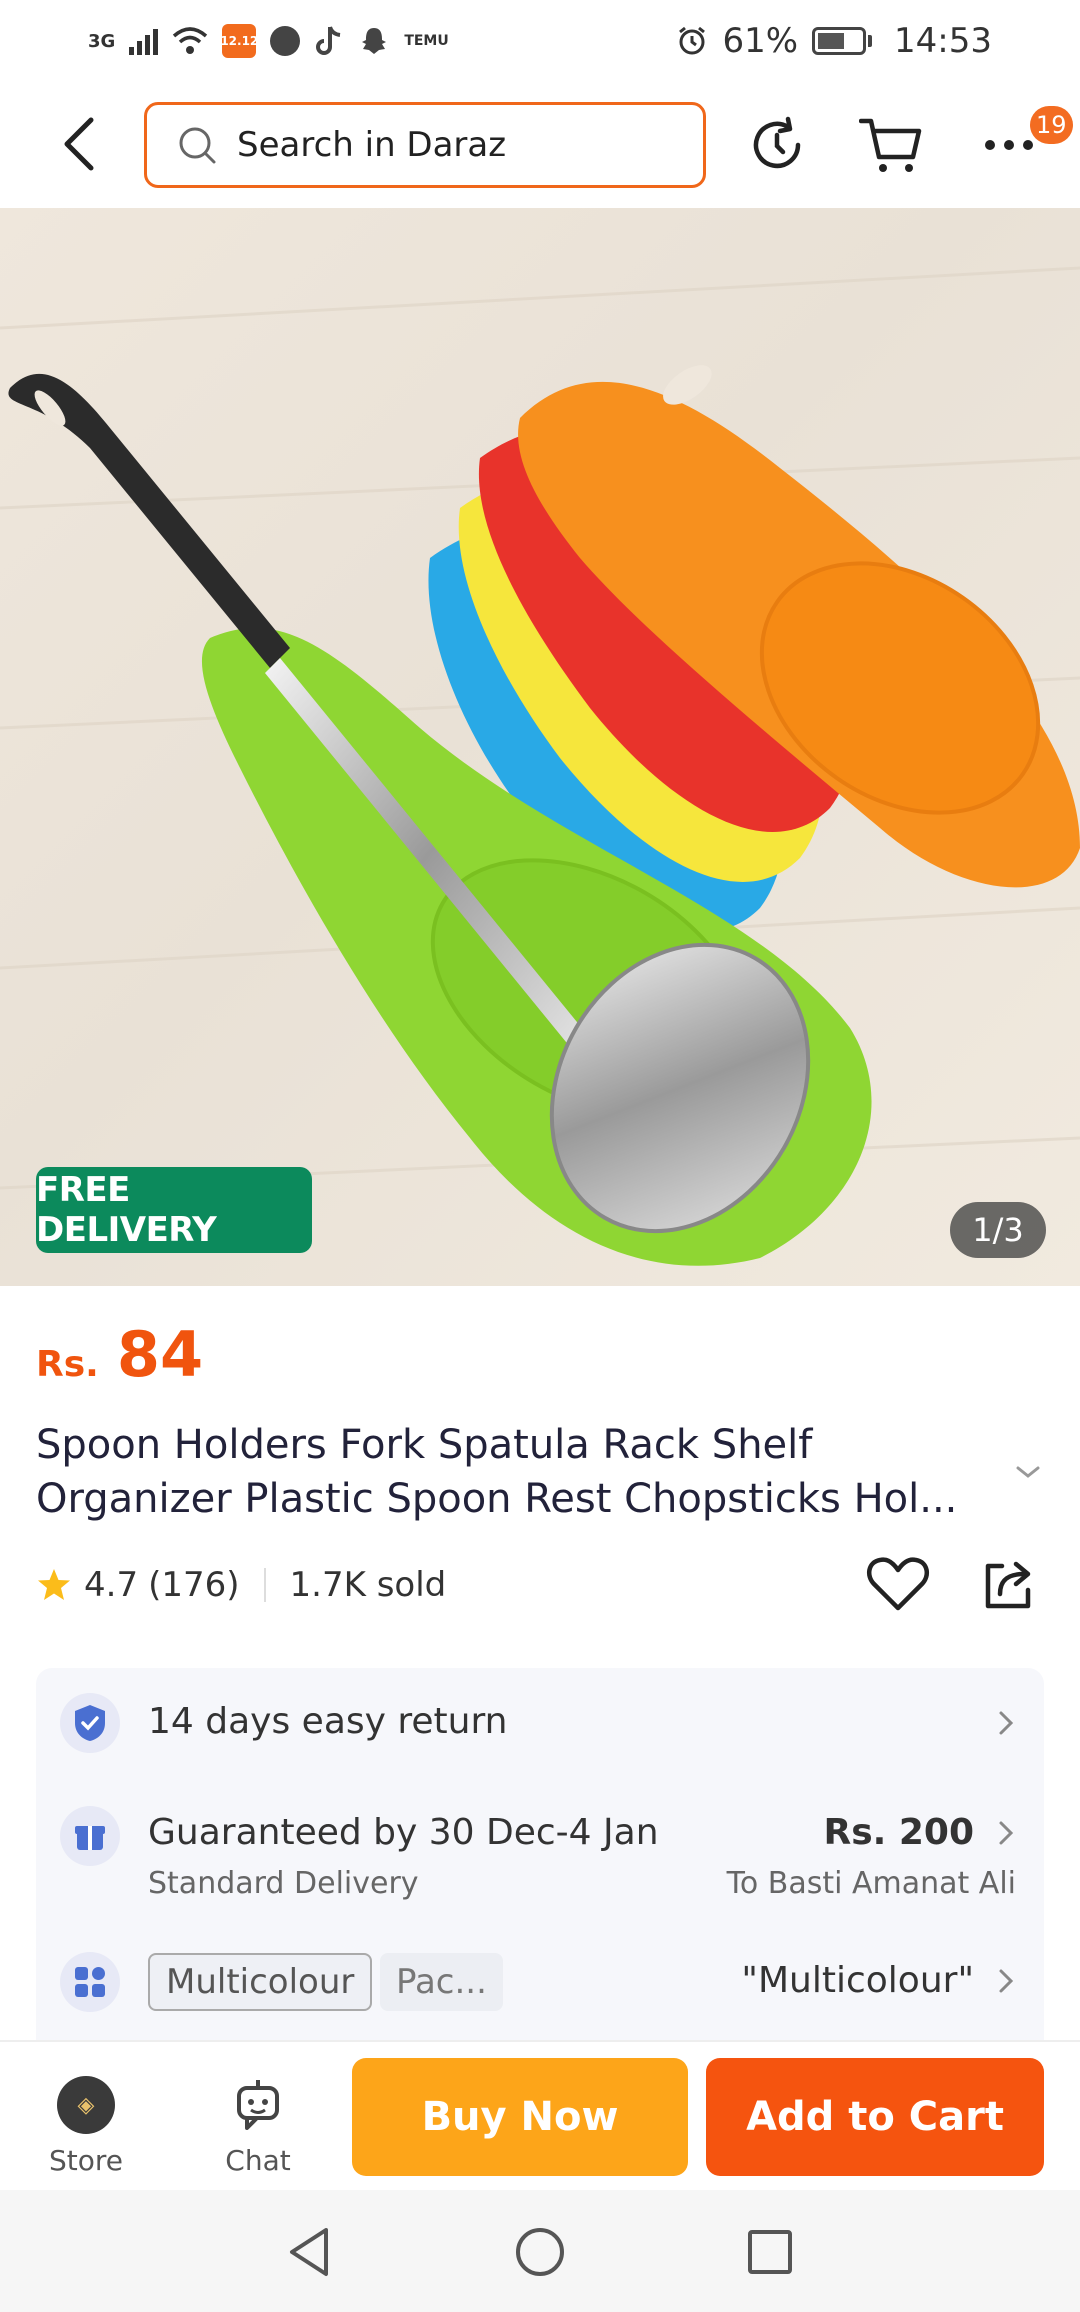  What do you see at coordinates (760, 41) in the screenshot?
I see `battery-percent: 61%` at bounding box center [760, 41].